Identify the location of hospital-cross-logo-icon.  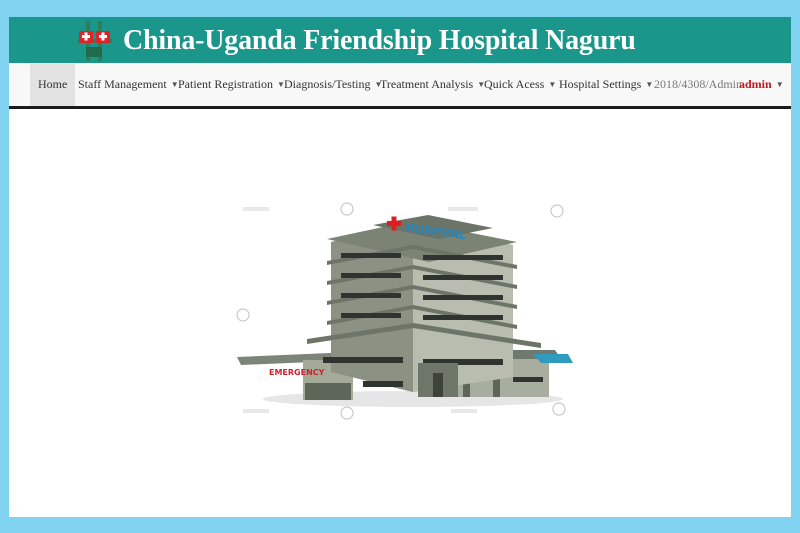
(95, 41).